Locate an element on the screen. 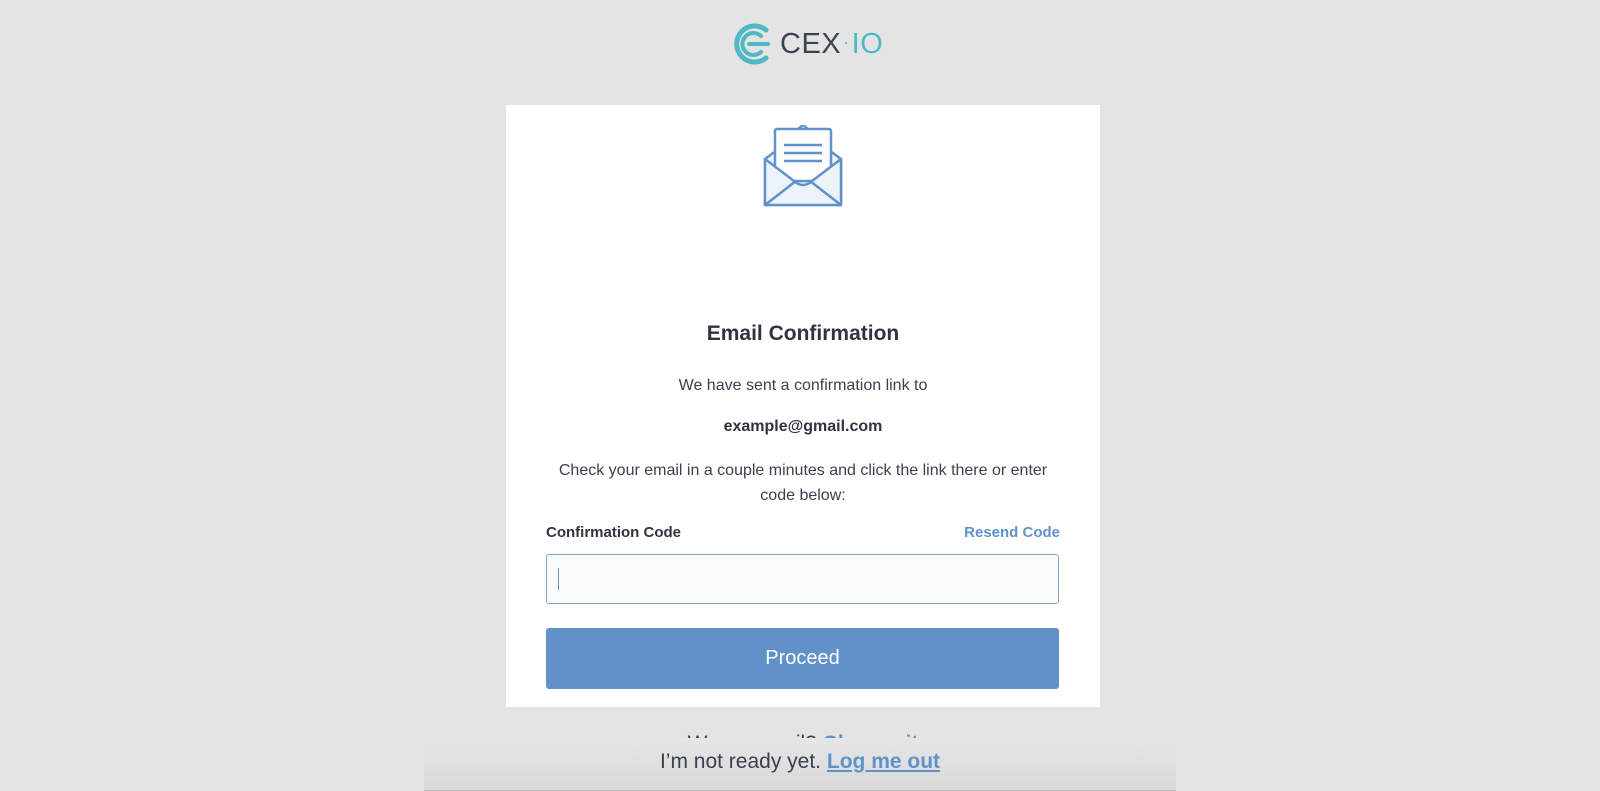  not-ready-text: I’m not ready yet. is located at coordinates (740, 761).